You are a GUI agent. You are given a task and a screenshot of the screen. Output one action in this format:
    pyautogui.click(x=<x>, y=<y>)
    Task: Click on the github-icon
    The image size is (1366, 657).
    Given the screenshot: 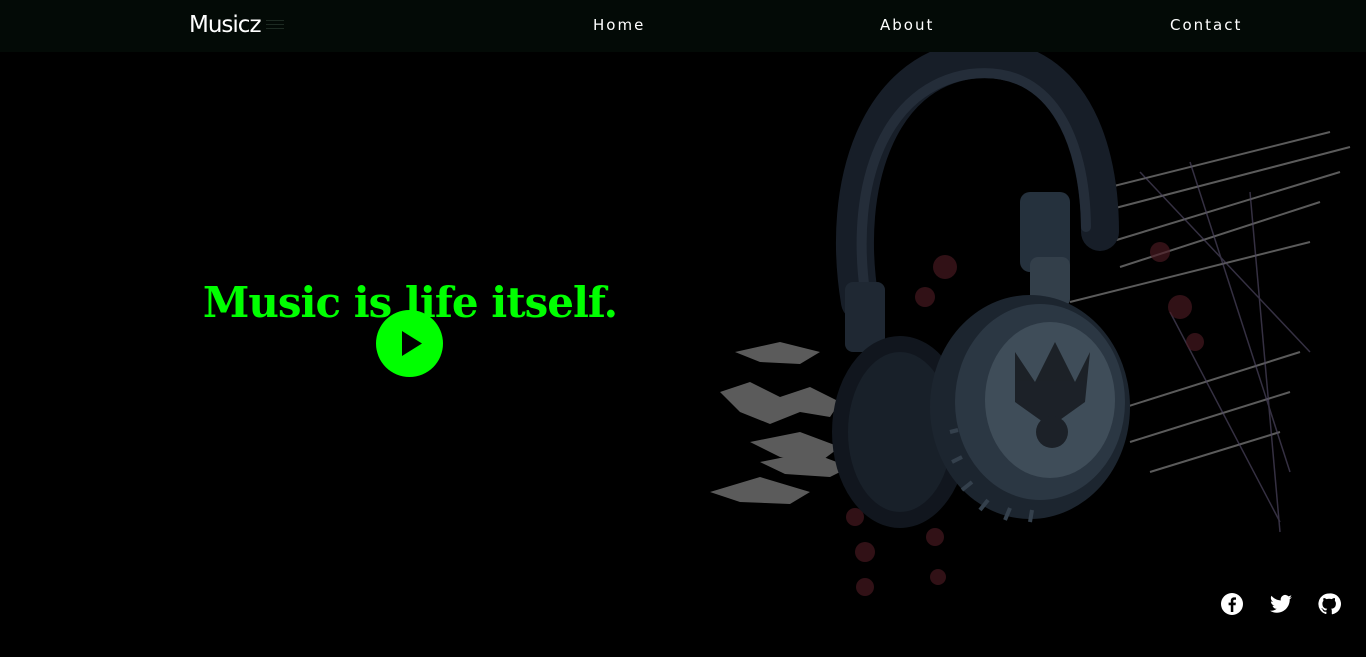 What is the action you would take?
    pyautogui.click(x=1329, y=604)
    